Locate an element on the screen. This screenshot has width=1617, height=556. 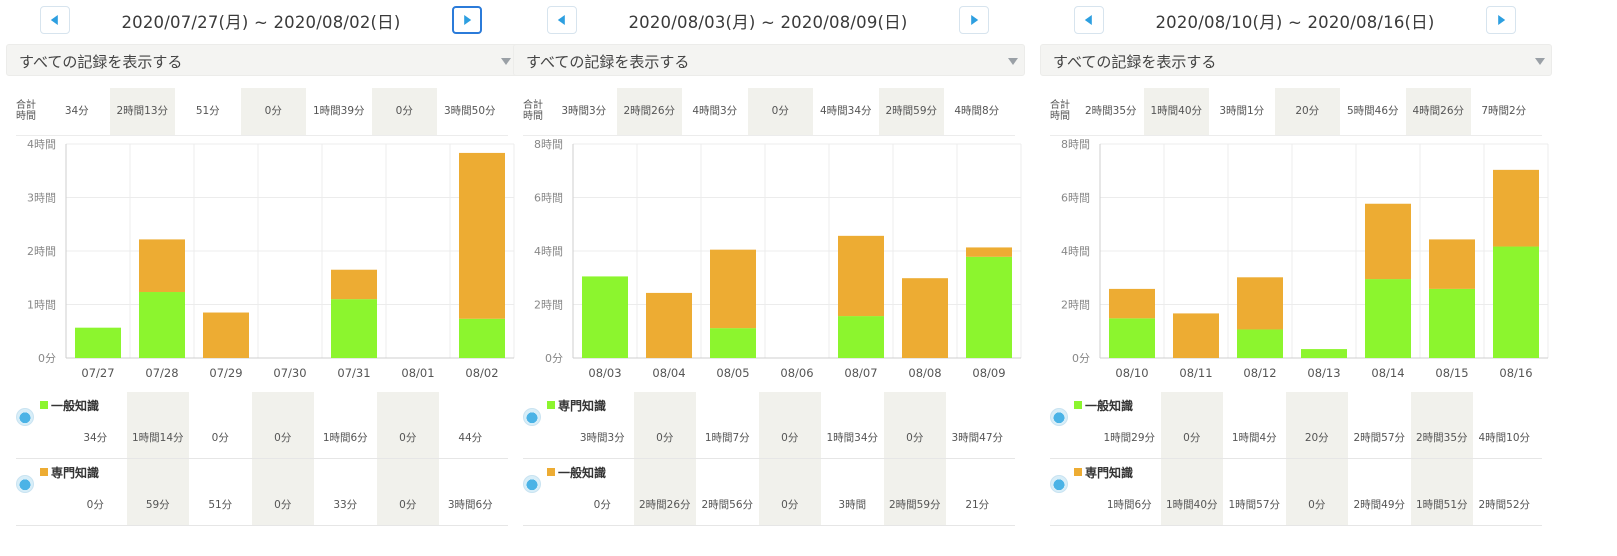
y-tick-label: 2時間 is located at coordinates (41, 251).